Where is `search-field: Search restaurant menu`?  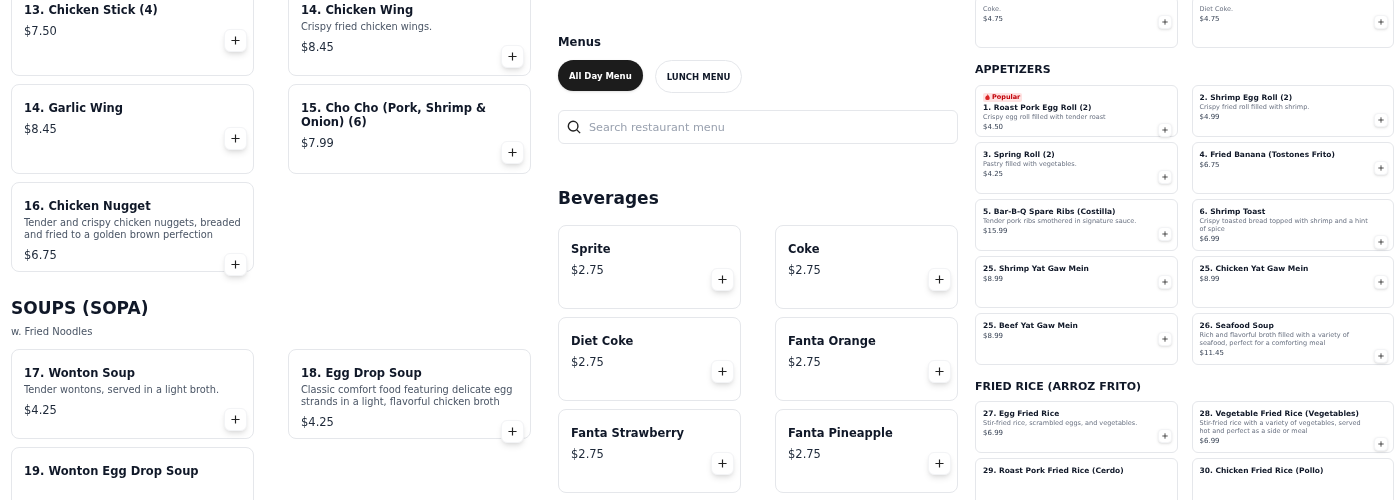
search-field: Search restaurant menu is located at coordinates (758, 127).